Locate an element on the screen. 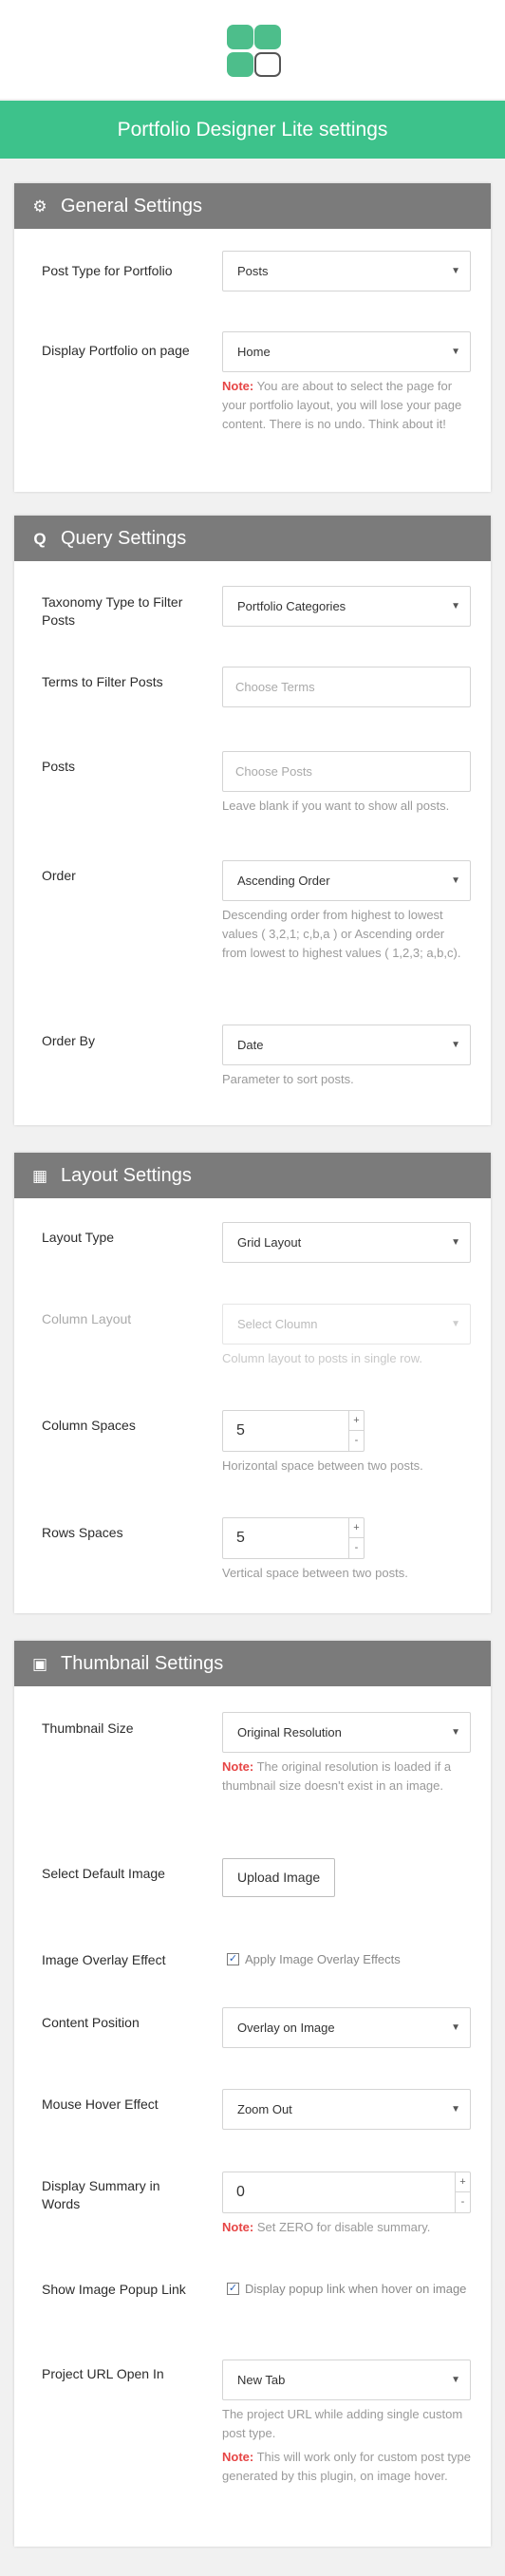 This screenshot has width=505, height=2576. order-label: Order is located at coordinates (59, 875).